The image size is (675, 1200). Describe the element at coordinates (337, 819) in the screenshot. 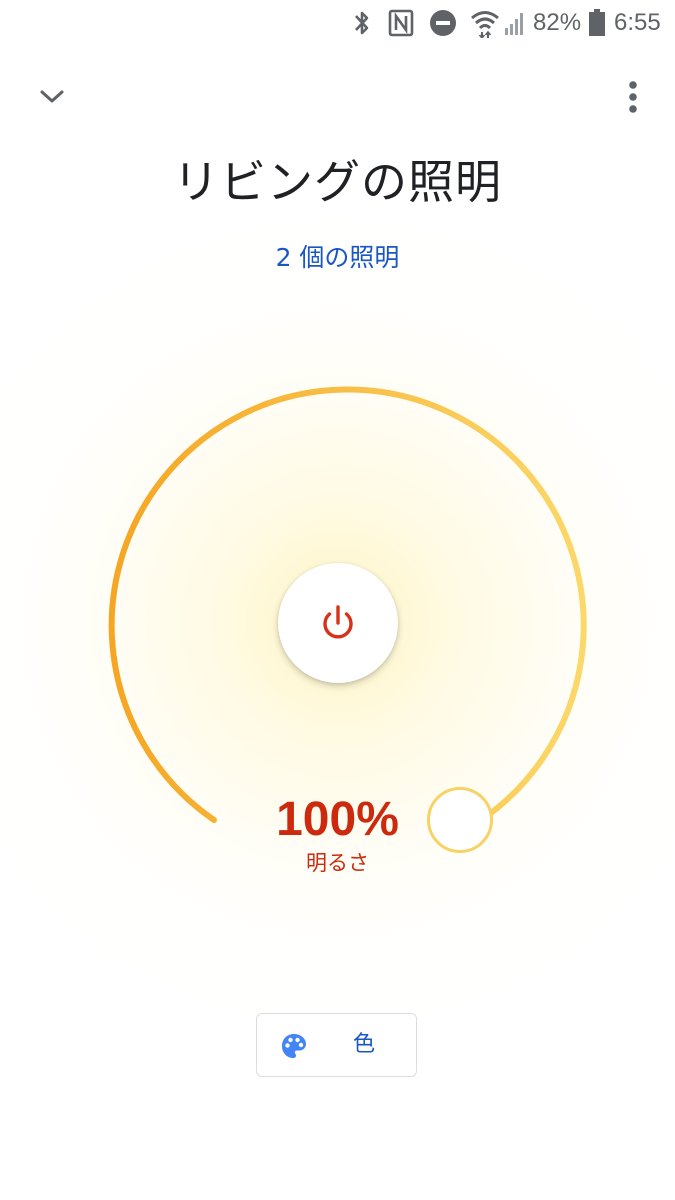

I see `brightness-value: 100%` at that location.